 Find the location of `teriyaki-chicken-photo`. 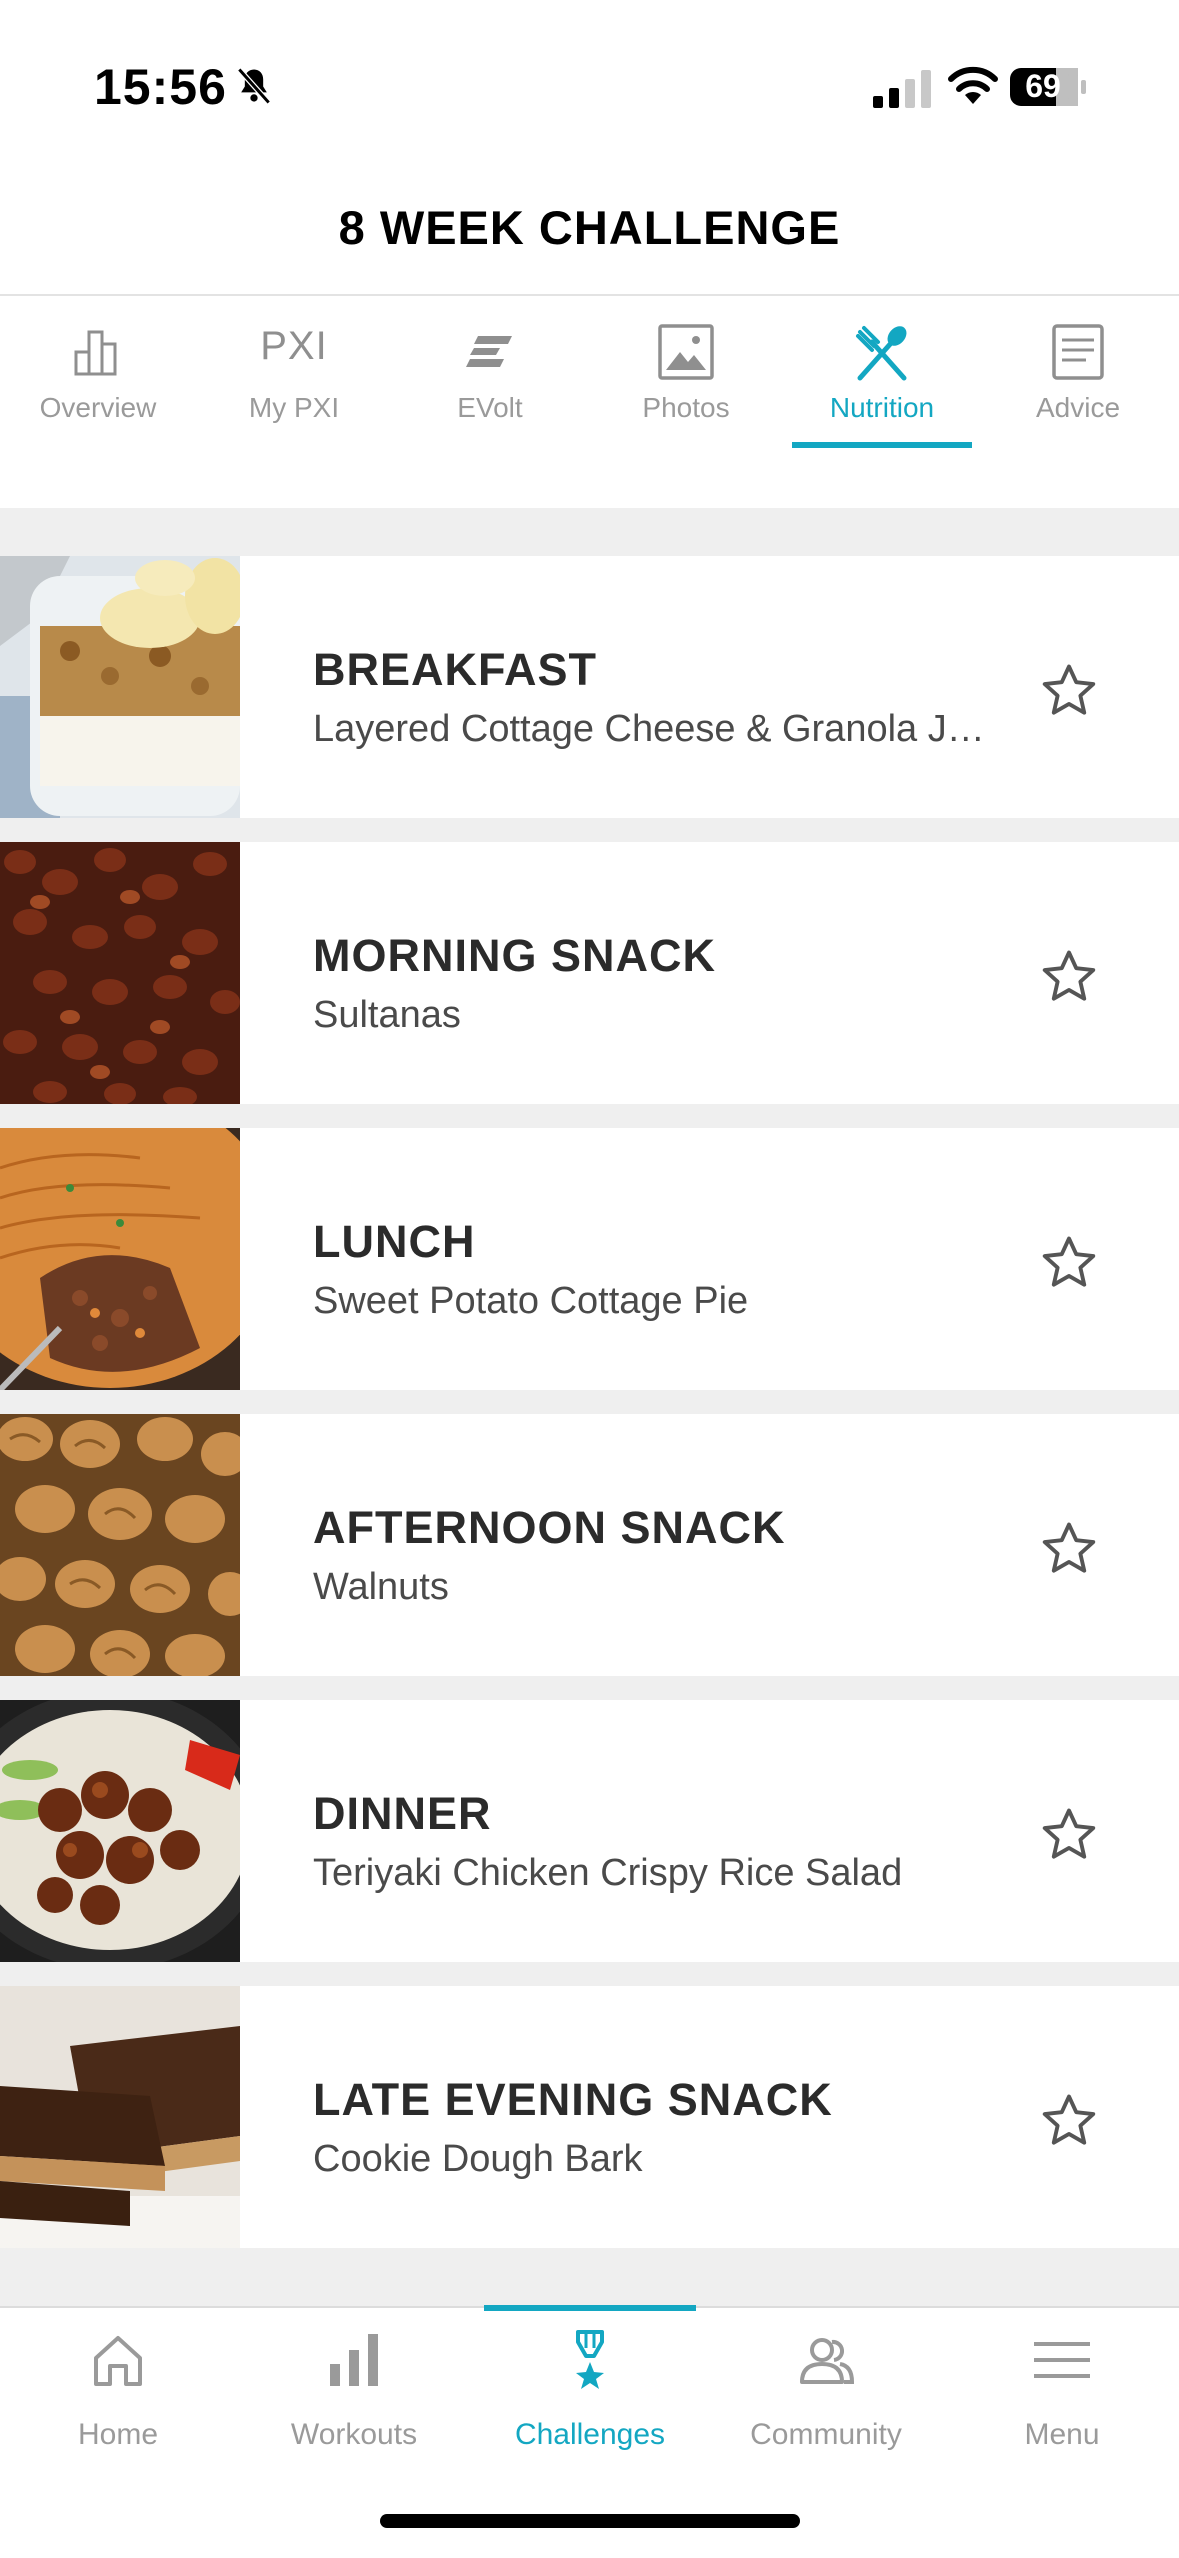

teriyaki-chicken-photo is located at coordinates (120, 1831).